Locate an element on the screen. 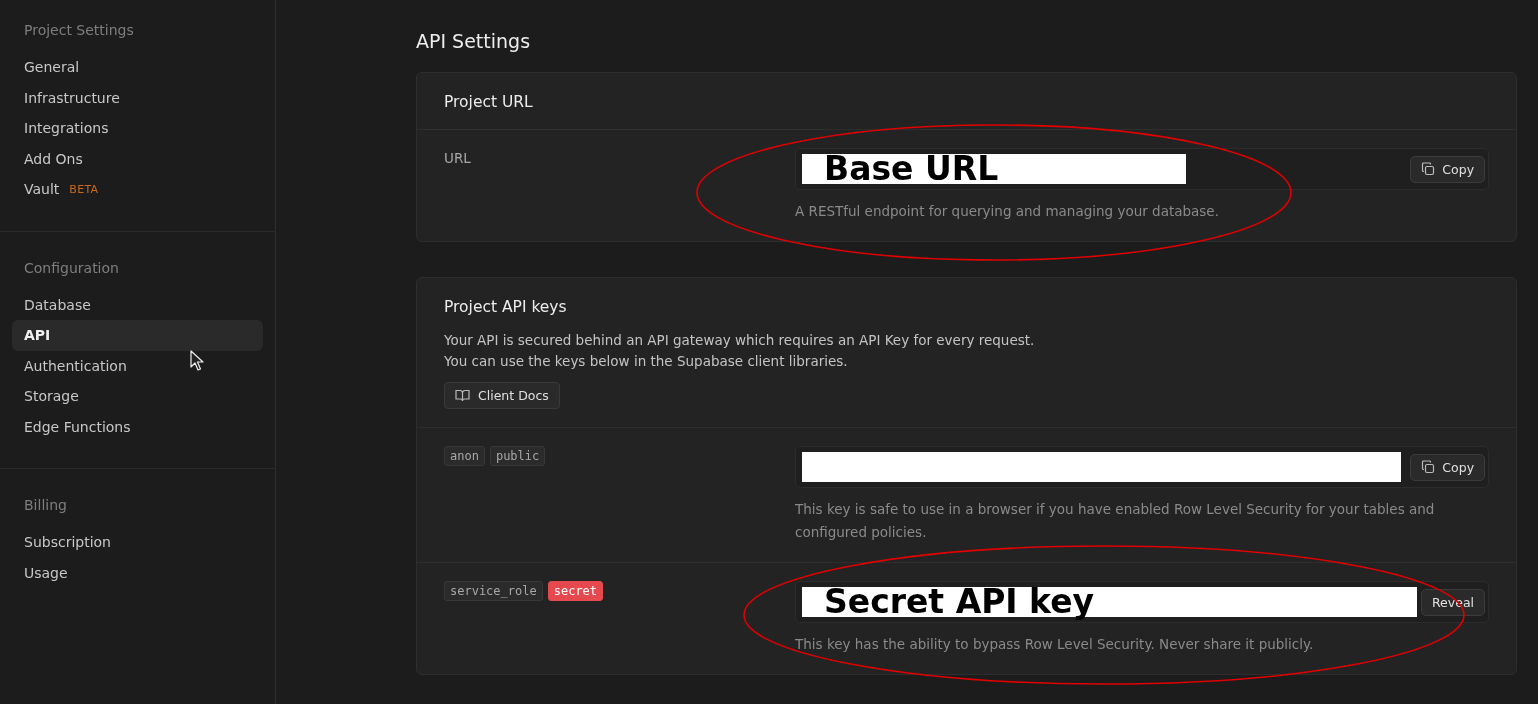  sidebar-item: Subscription is located at coordinates (137, 542).